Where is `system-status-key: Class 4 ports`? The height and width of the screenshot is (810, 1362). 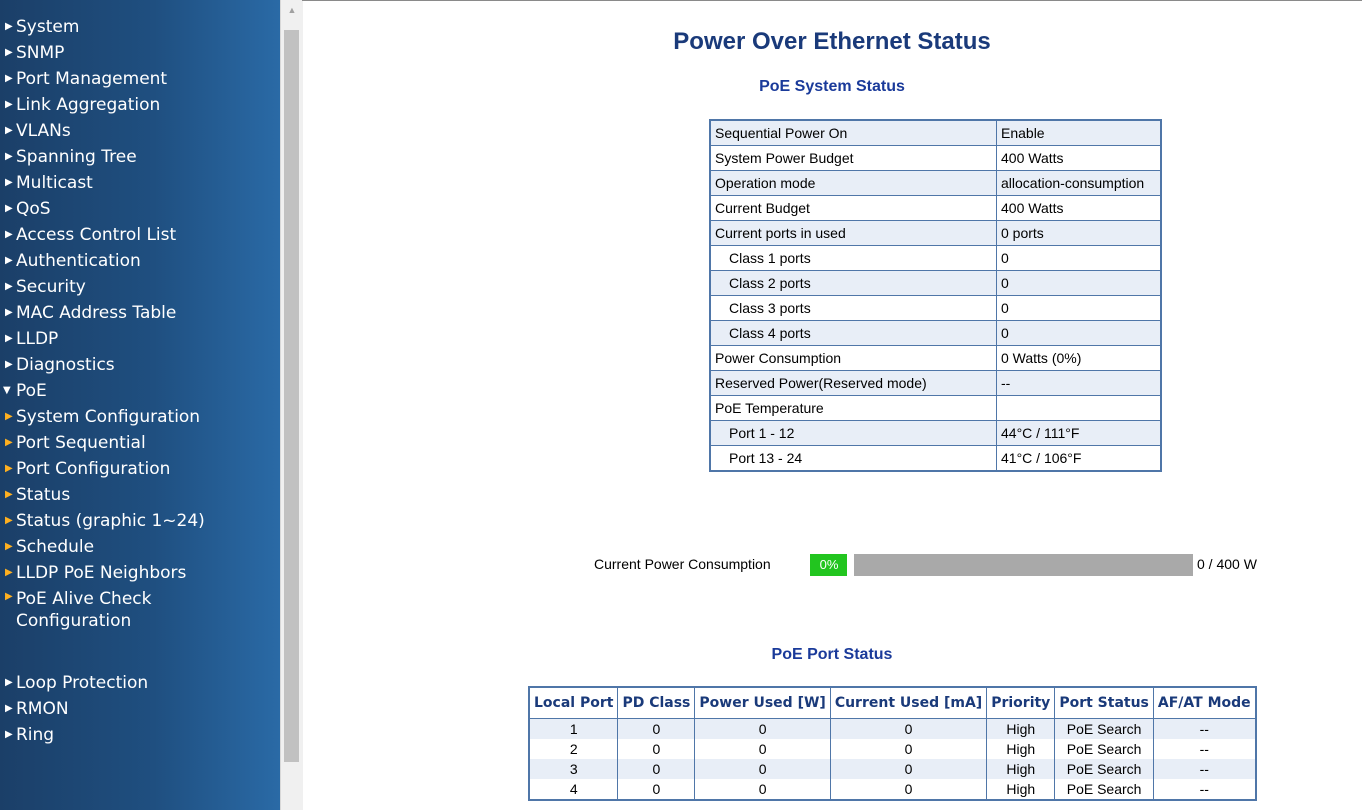 system-status-key: Class 4 ports is located at coordinates (853, 333).